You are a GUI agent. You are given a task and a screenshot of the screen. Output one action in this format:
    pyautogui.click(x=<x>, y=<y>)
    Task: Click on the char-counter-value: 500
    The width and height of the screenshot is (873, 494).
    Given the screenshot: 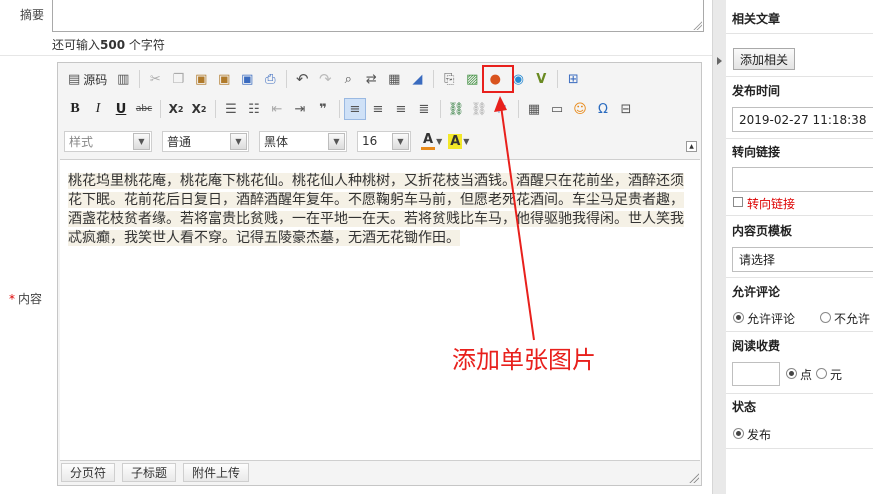 What is the action you would take?
    pyautogui.click(x=113, y=45)
    